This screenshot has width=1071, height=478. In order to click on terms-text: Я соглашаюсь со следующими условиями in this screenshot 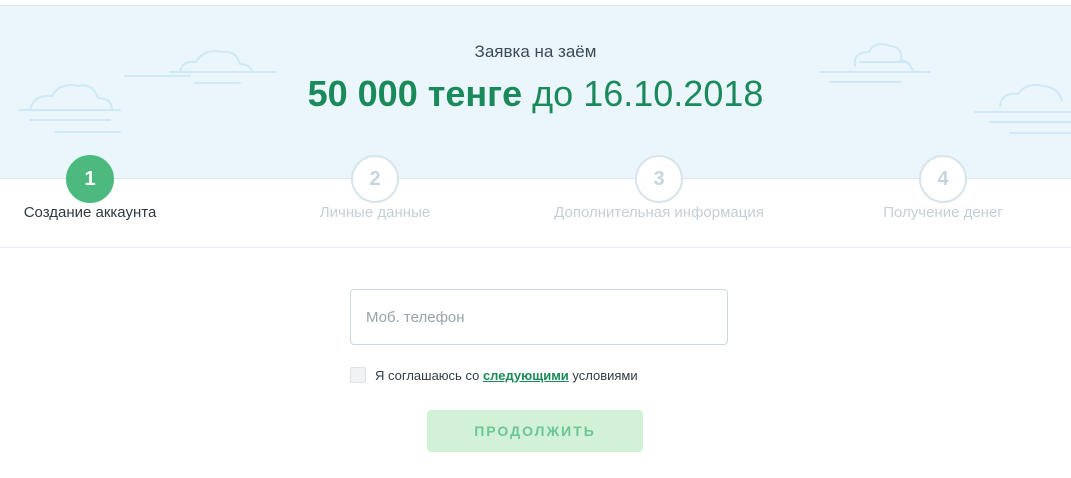, I will do `click(506, 375)`.